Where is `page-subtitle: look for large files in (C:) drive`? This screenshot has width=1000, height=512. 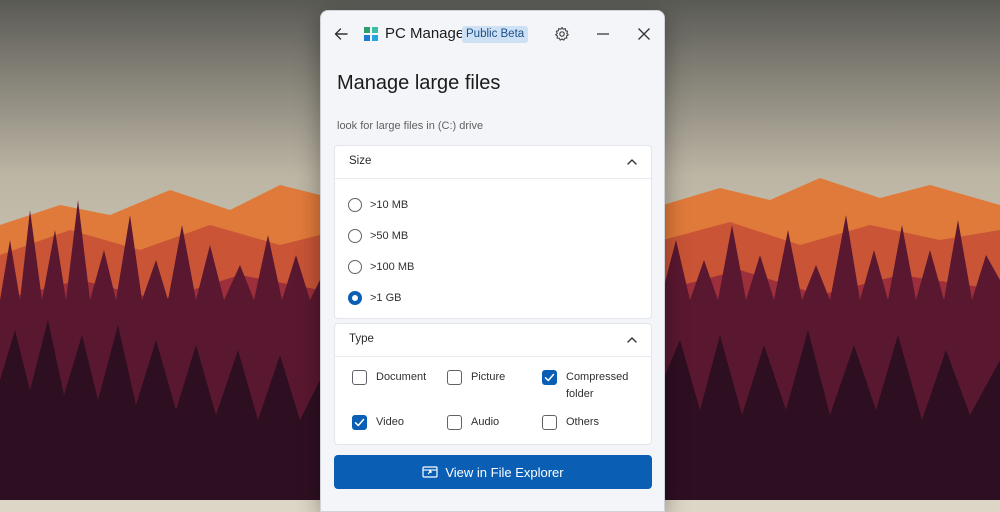
page-subtitle: look for large files in (C:) drive is located at coordinates (410, 126).